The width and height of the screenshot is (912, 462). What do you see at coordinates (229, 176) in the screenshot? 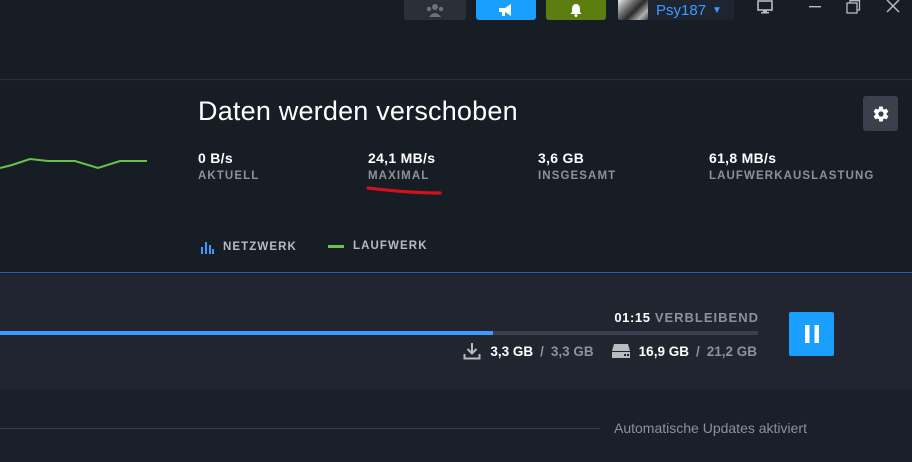
I see `stat-label: AKTUELL` at bounding box center [229, 176].